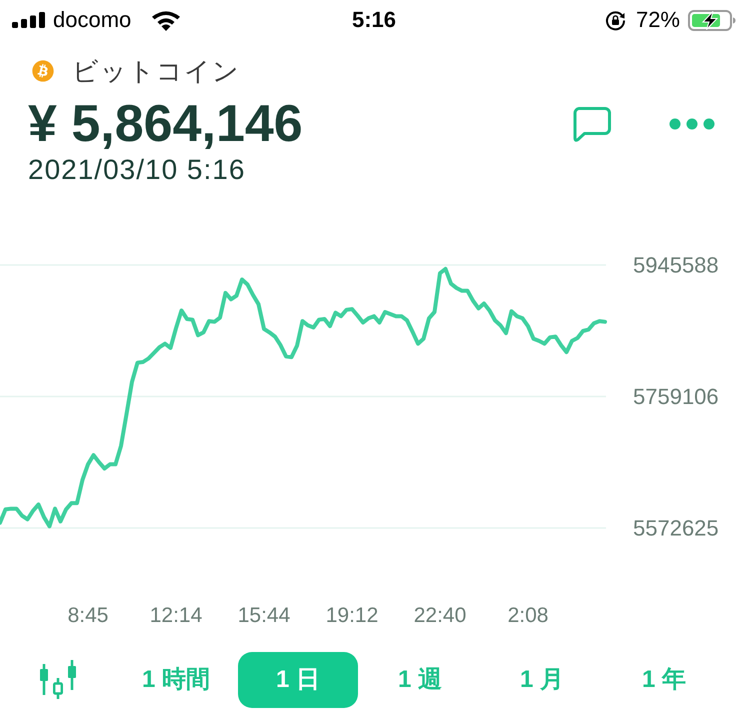 The height and width of the screenshot is (718, 750). What do you see at coordinates (264, 615) in the screenshot?
I see `x-axis-label: 15:44` at bounding box center [264, 615].